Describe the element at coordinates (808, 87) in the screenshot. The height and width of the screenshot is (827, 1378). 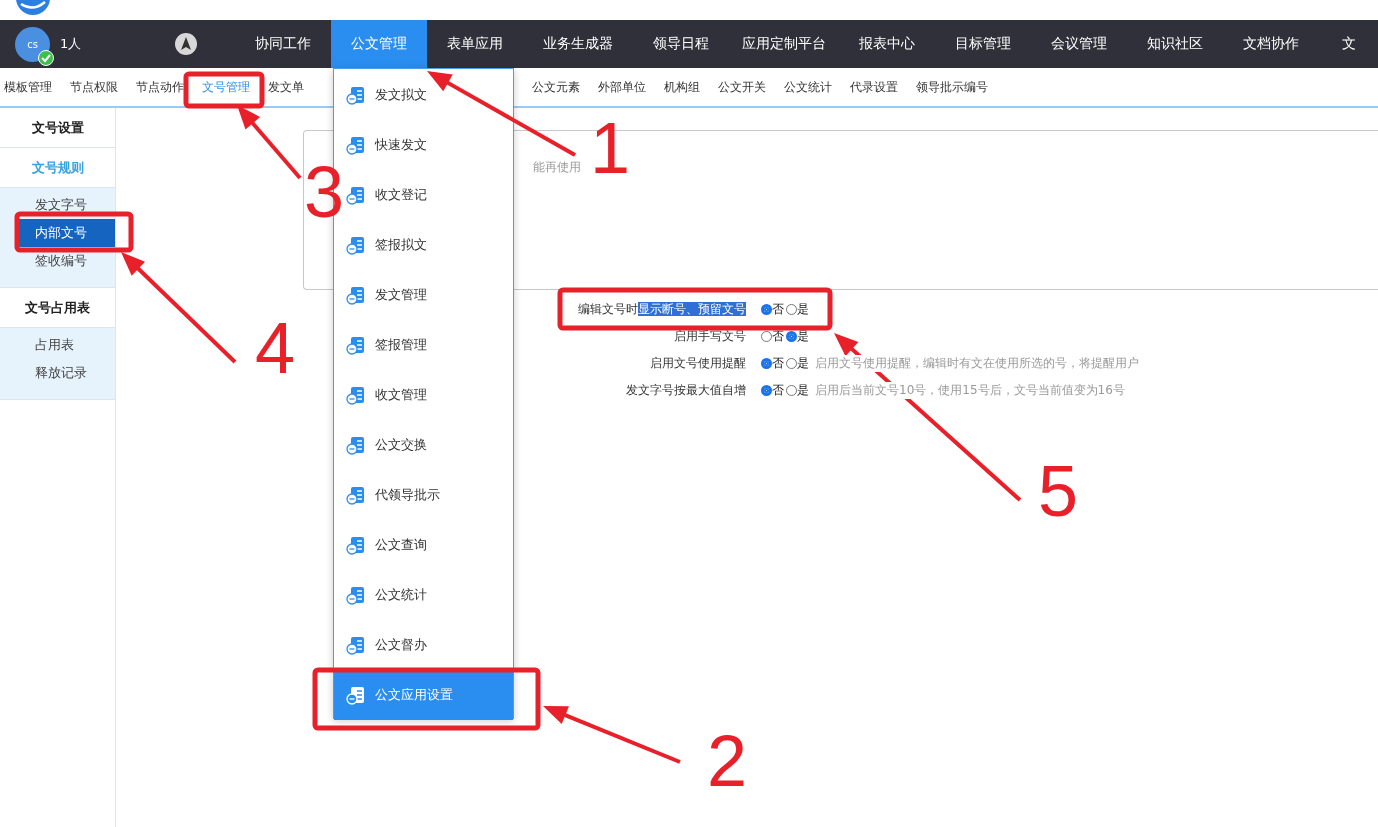
I see `sub-tab: 公文统计` at that location.